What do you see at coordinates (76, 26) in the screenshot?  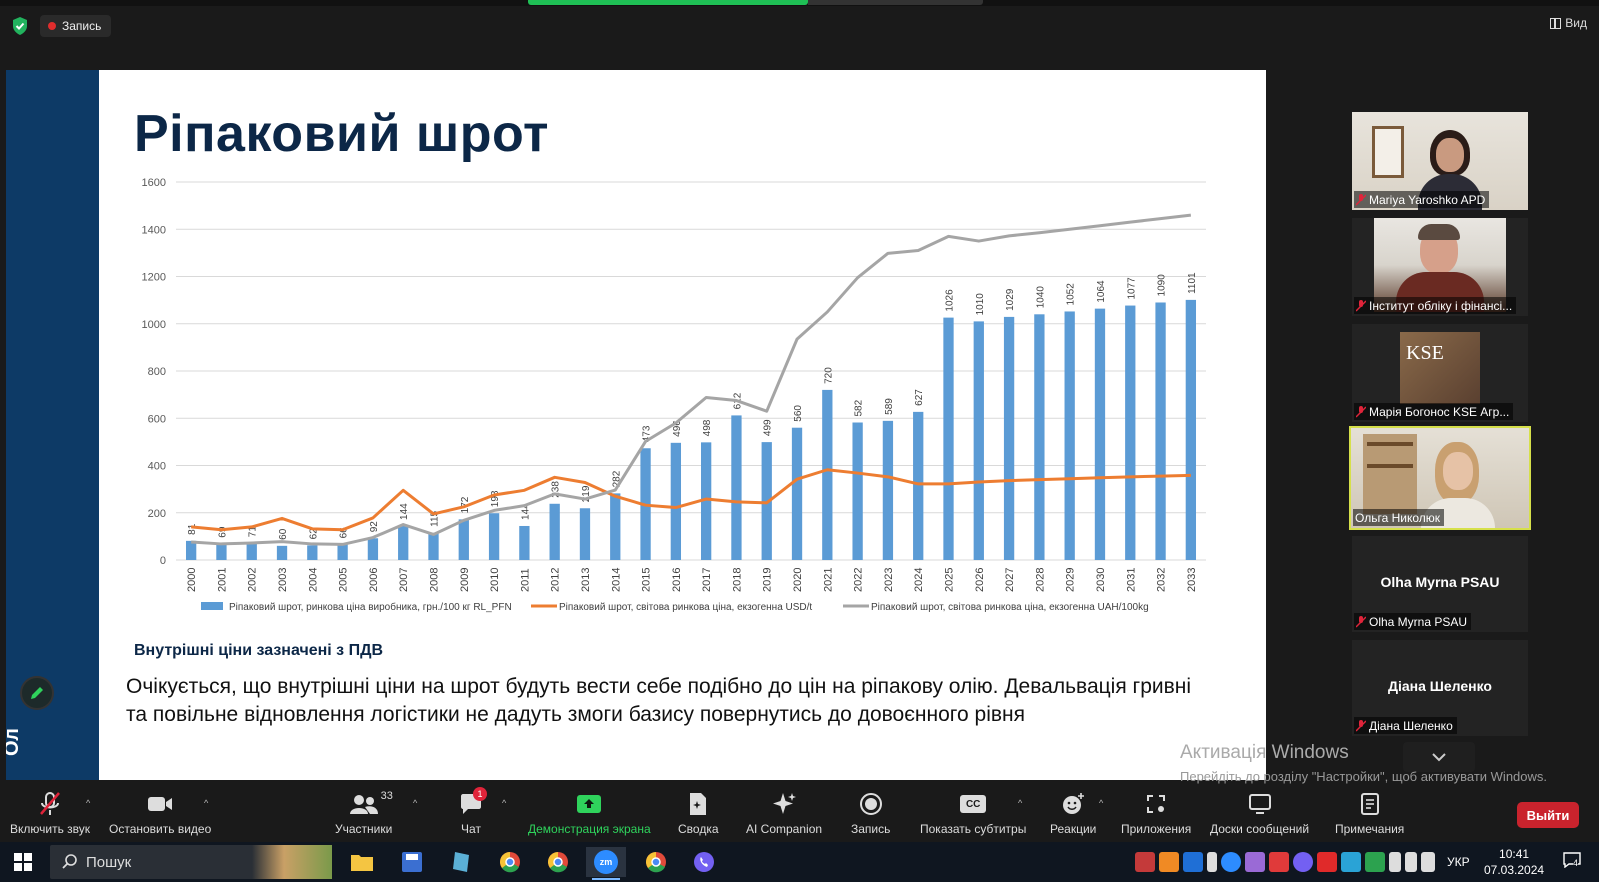 I see `recording-indicator: Запись` at bounding box center [76, 26].